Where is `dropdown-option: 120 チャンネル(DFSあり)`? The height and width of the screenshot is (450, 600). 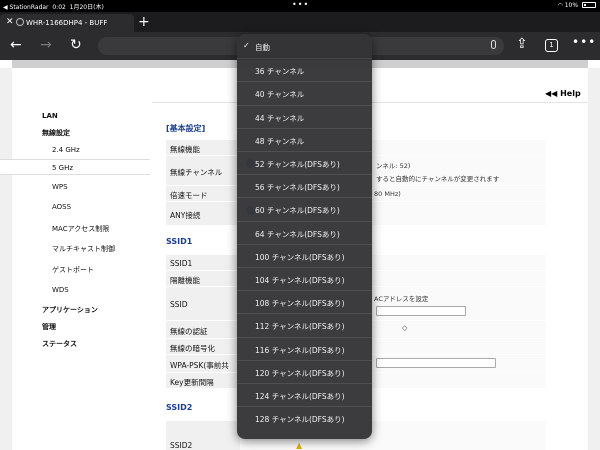 dropdown-option: 120 チャンネル(DFSあり) is located at coordinates (304, 371).